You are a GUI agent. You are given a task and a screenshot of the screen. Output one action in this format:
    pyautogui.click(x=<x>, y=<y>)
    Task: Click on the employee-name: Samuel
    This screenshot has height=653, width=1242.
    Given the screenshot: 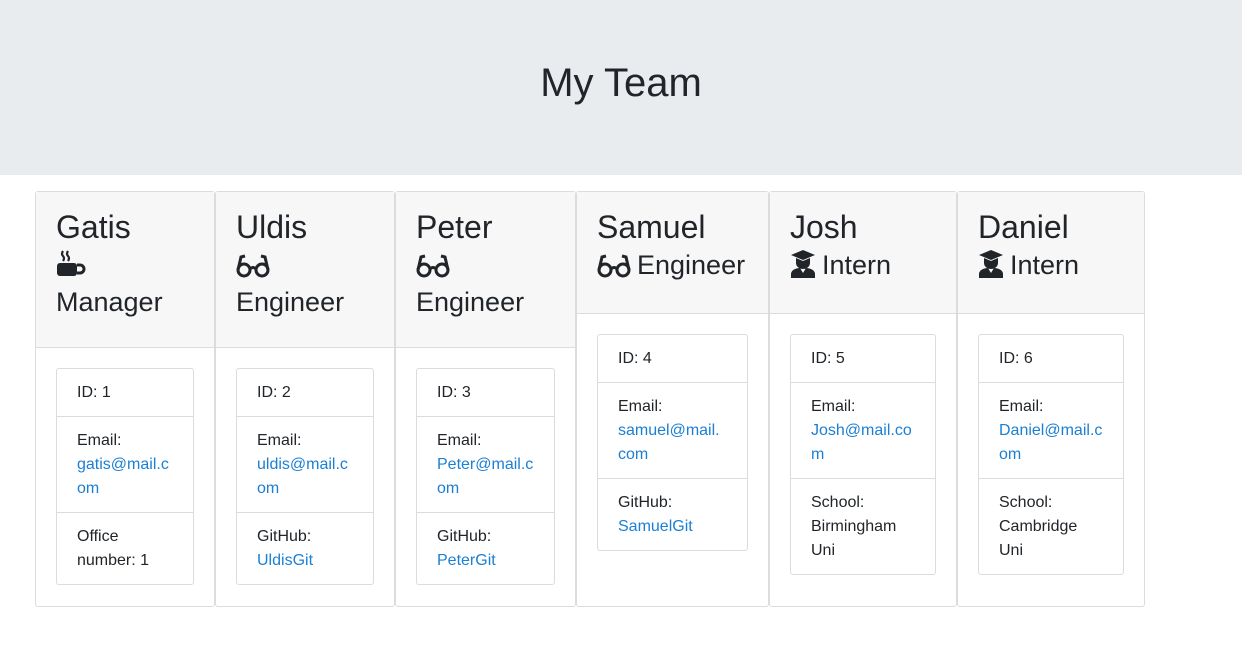 What is the action you would take?
    pyautogui.click(x=651, y=227)
    